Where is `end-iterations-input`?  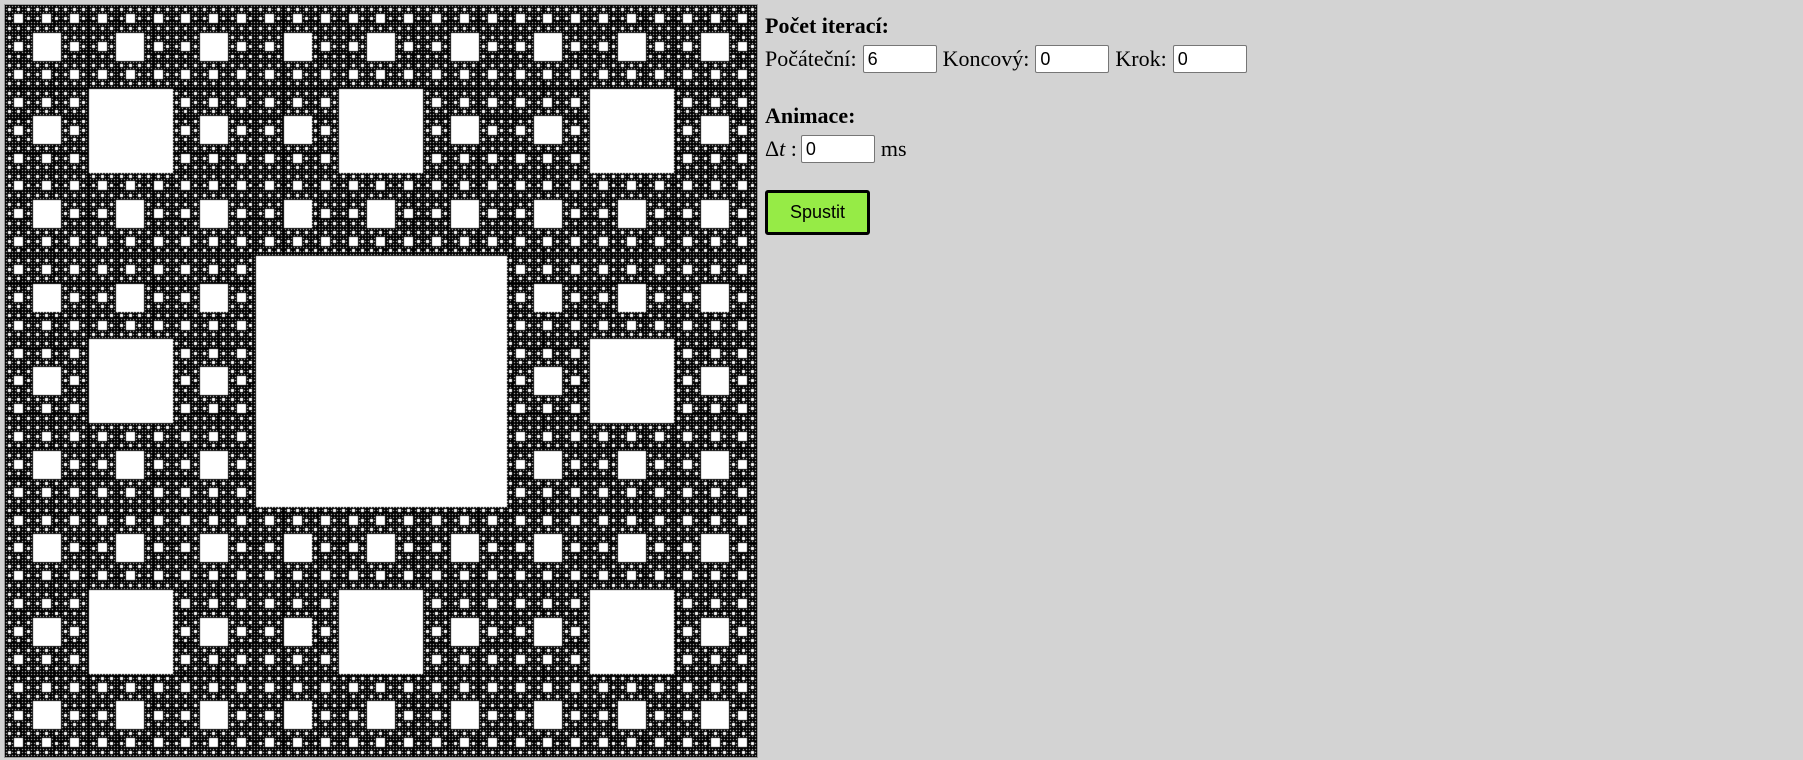
end-iterations-input is located at coordinates (1072, 59).